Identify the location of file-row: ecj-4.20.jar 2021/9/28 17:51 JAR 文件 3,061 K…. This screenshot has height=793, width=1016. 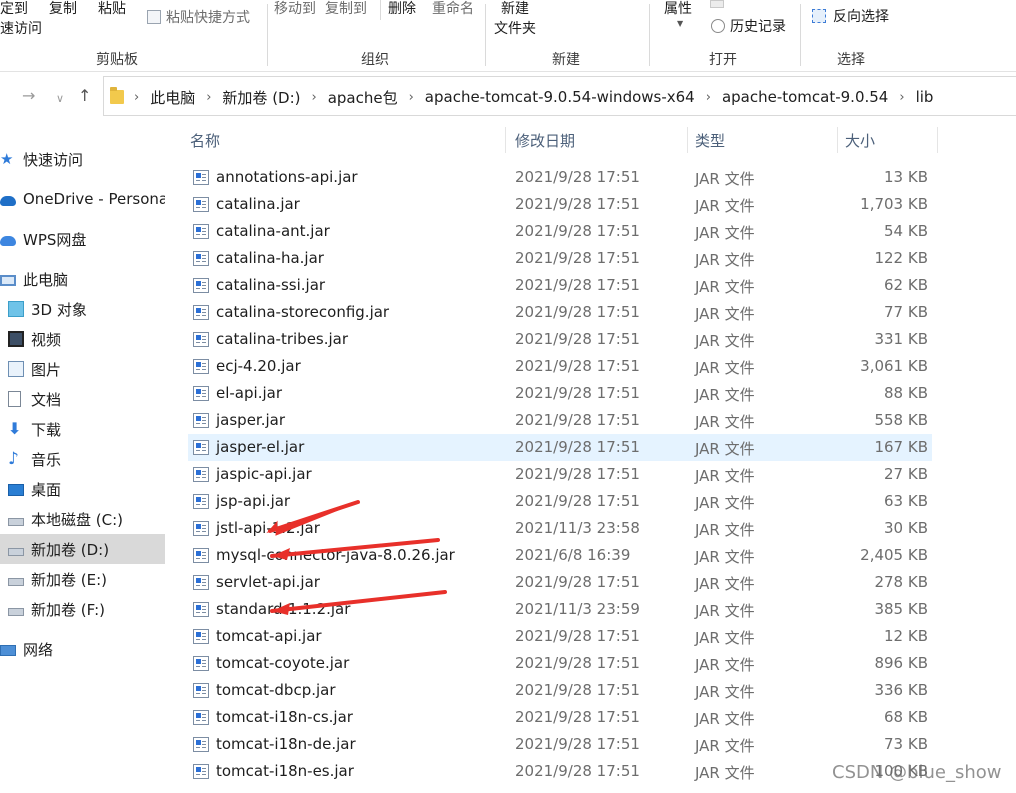
(560, 366).